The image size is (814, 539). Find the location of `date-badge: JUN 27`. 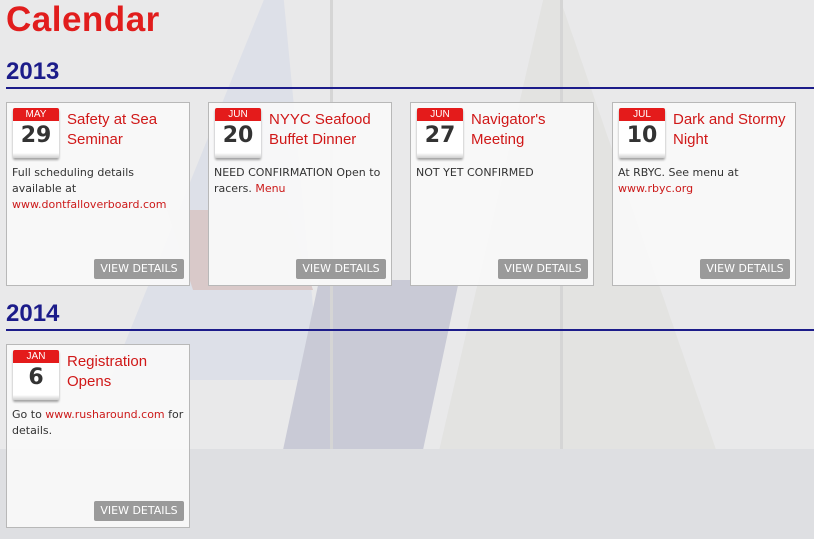

date-badge: JUN 27 is located at coordinates (440, 133).